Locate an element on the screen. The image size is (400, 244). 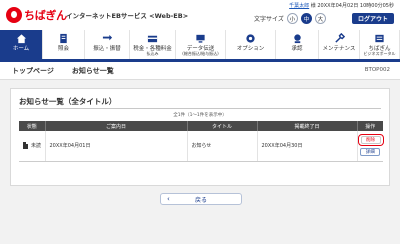
font-size-large-button: 大 is located at coordinates (320, 18).